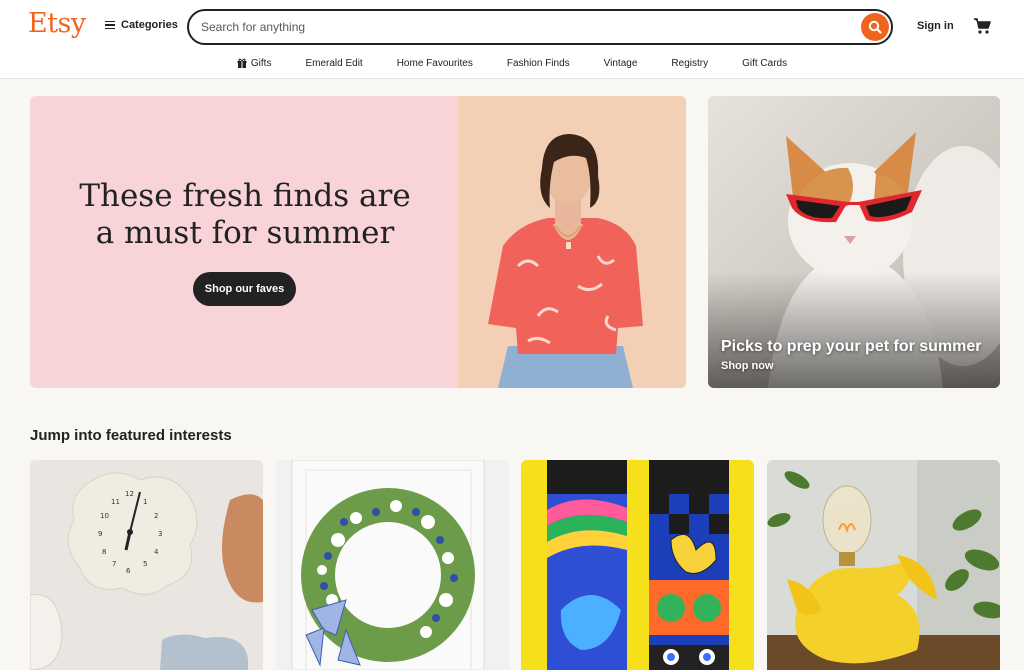 The width and height of the screenshot is (1024, 670). Describe the element at coordinates (747, 366) in the screenshot. I see `shop-now-link: Shop now` at that location.